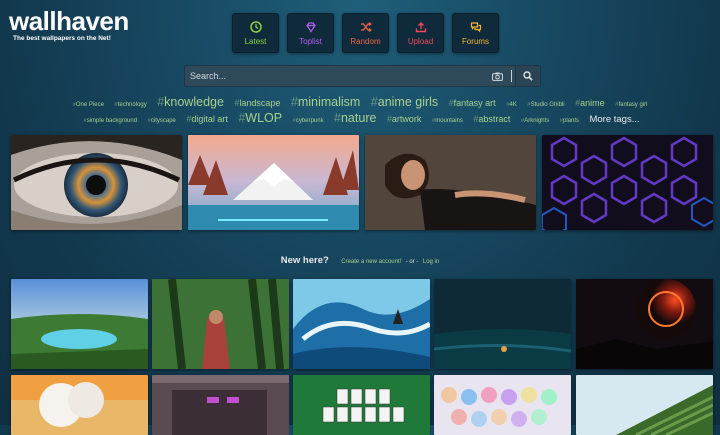  I want to click on nav-upload-label: Upload, so click(420, 41).